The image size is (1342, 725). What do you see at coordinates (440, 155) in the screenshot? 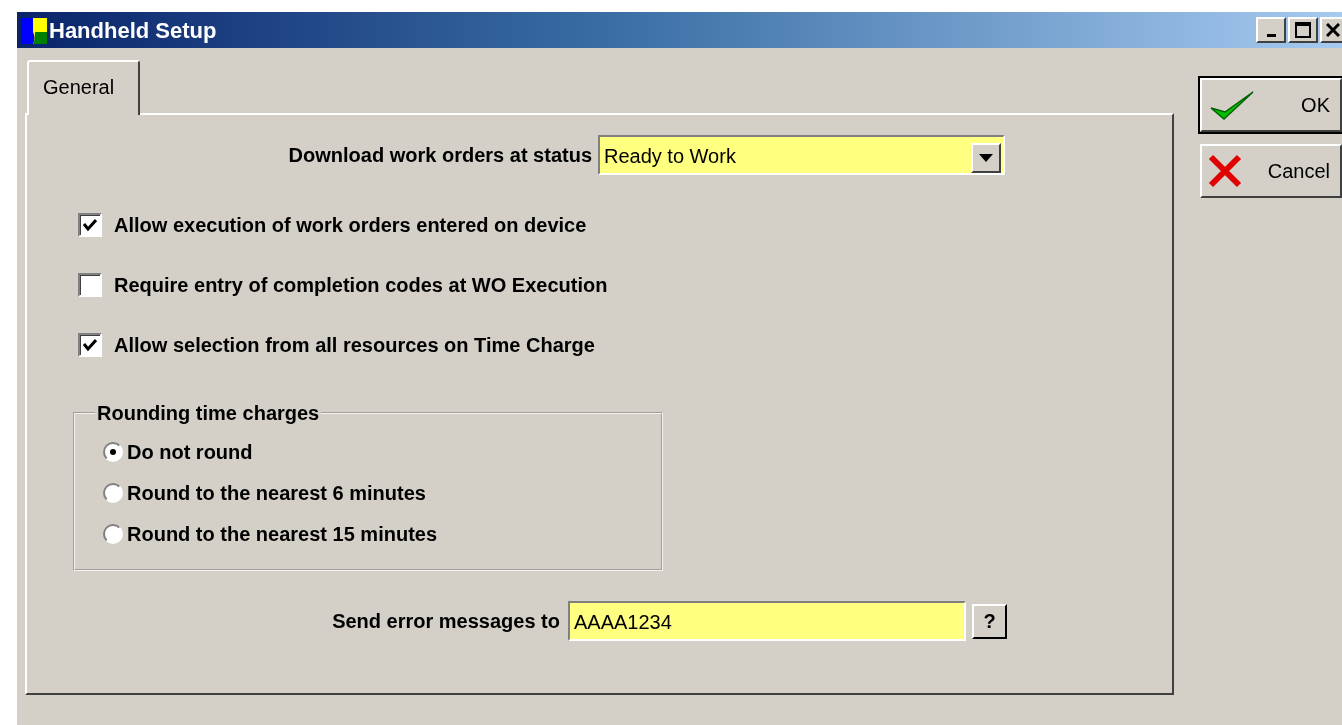
I see `field-label: Download work orders at status` at bounding box center [440, 155].